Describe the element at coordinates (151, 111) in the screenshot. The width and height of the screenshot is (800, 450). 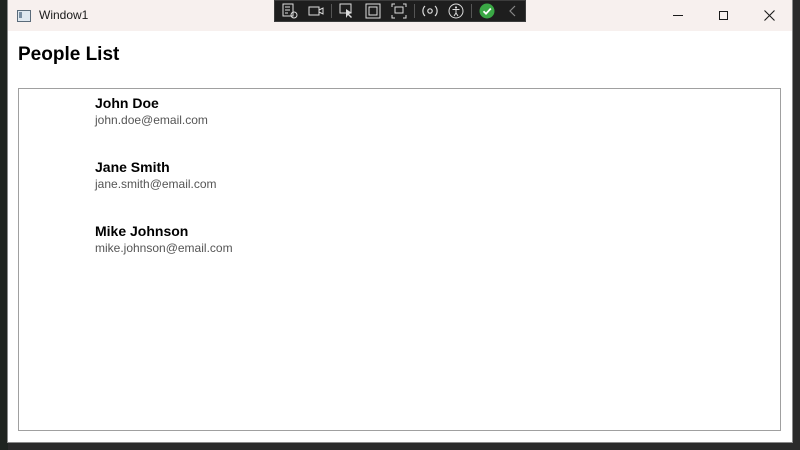
I see `list-item: John Doe john.doe@email.com` at that location.